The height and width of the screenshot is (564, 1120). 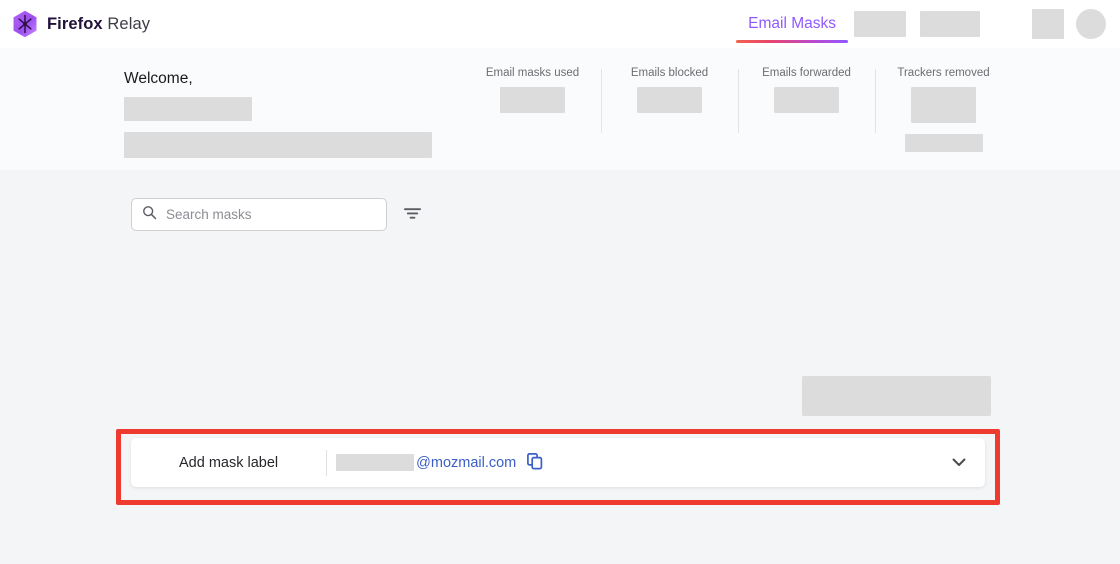 What do you see at coordinates (294, 108) in the screenshot?
I see `welcome-block: Welcome,` at bounding box center [294, 108].